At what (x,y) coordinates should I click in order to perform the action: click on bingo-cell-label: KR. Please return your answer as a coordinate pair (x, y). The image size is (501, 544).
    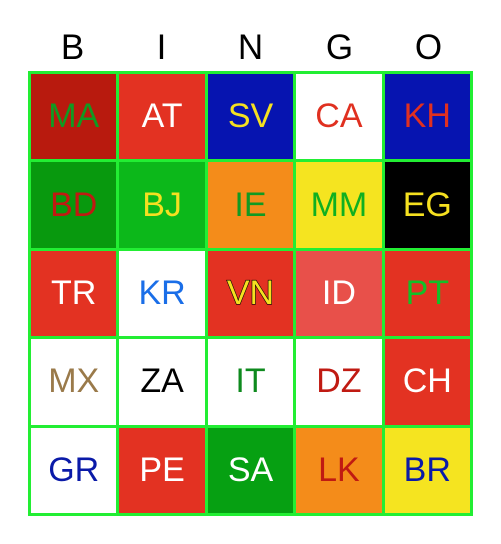
    Looking at the image, I should click on (162, 292).